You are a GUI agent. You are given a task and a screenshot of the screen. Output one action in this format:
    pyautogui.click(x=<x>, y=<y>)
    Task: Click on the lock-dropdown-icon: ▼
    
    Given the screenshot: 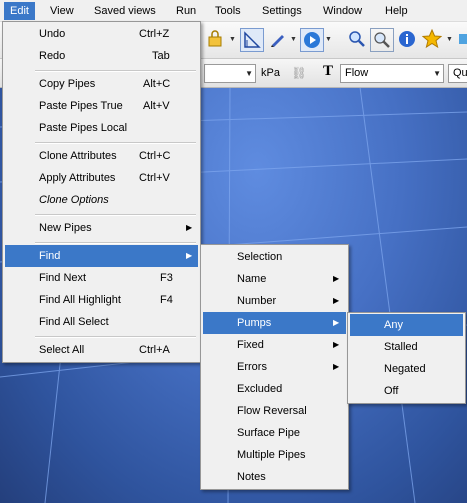 What is the action you would take?
    pyautogui.click(x=232, y=39)
    